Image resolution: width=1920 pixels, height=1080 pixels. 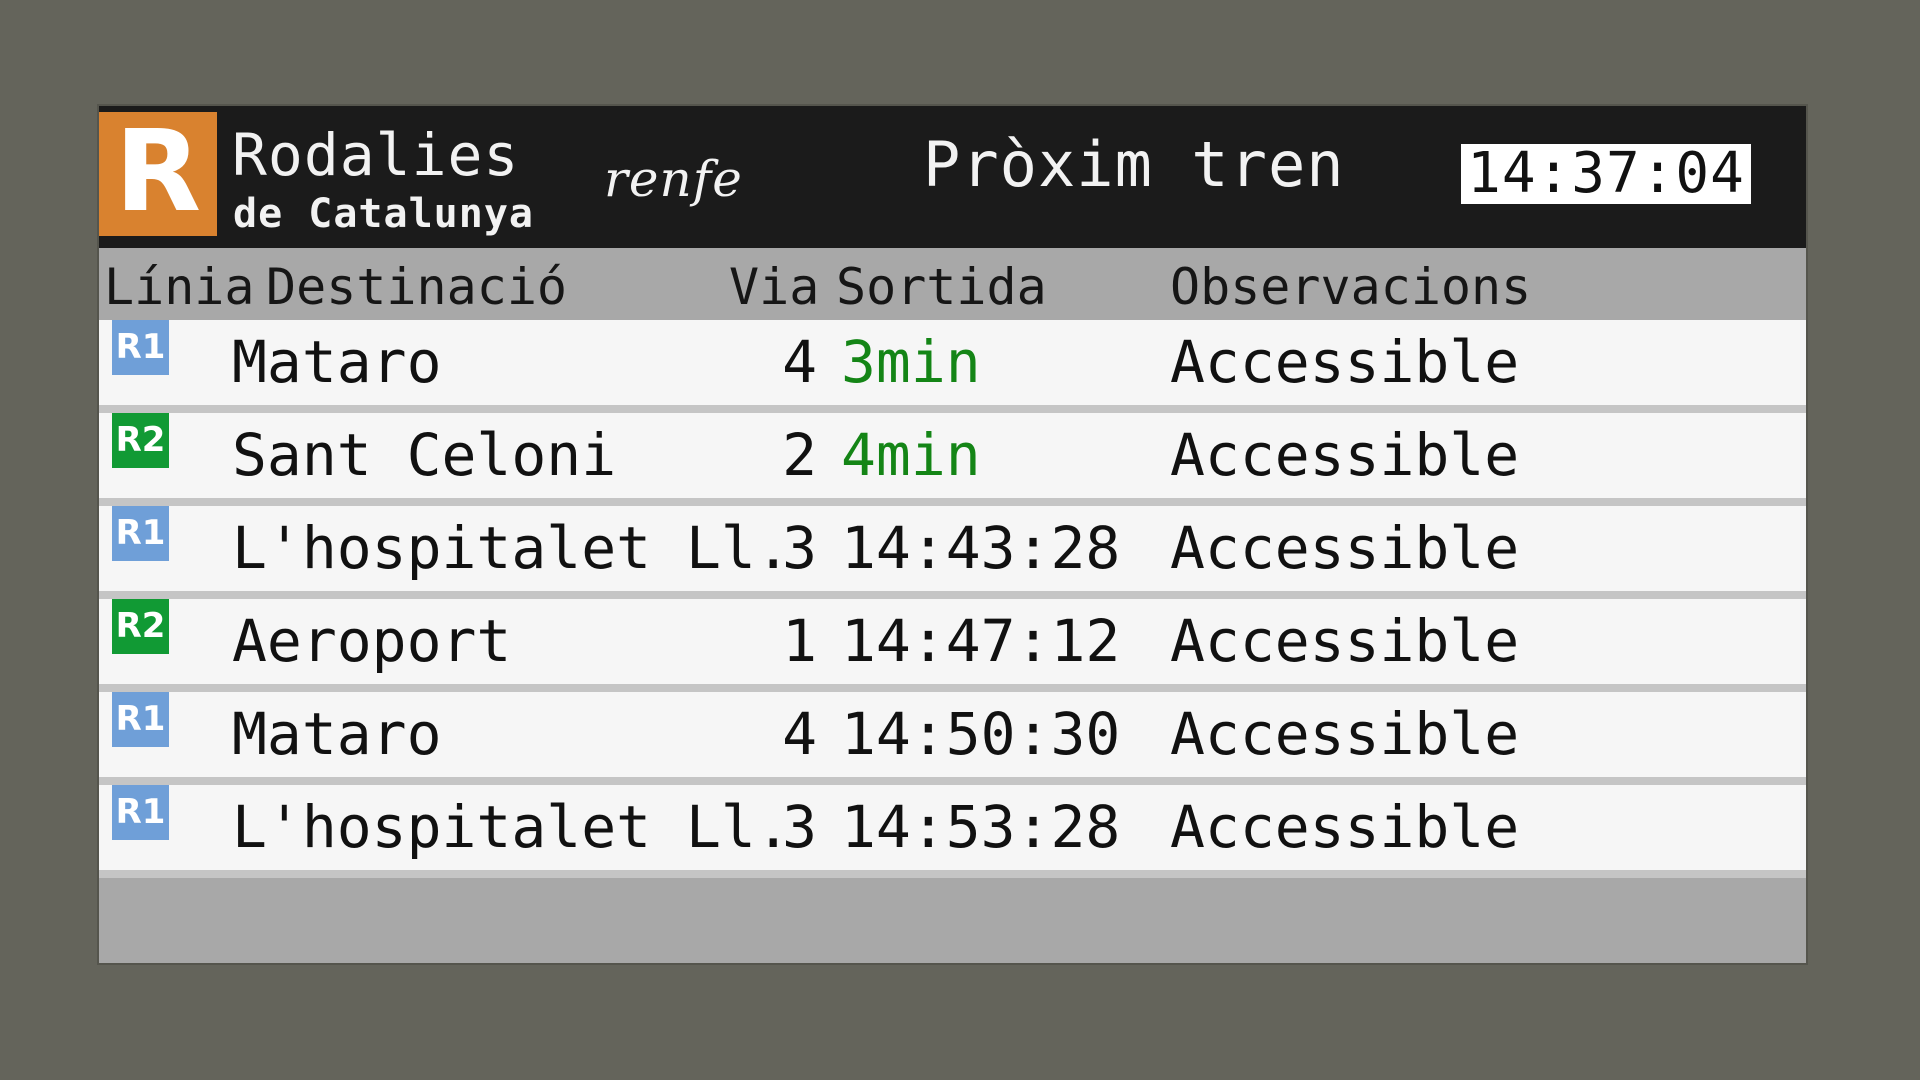 I want to click on departure-row: R1 Mataro 4 3min Accessible, so click(x=952, y=366).